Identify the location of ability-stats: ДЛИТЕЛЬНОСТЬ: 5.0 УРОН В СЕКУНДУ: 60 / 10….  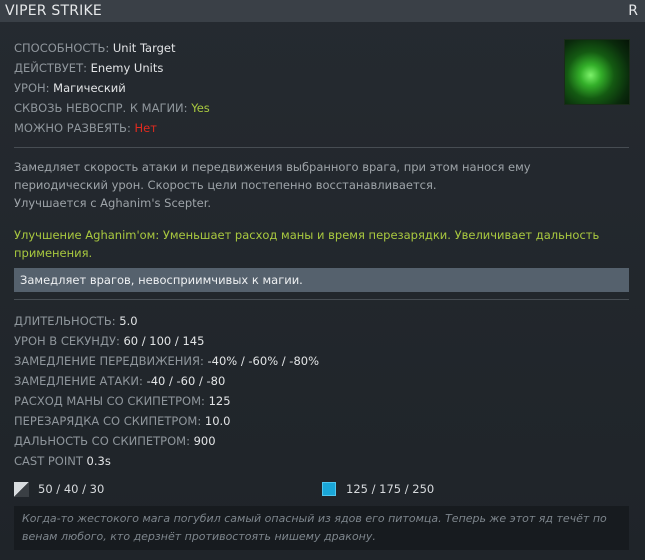
(166, 391).